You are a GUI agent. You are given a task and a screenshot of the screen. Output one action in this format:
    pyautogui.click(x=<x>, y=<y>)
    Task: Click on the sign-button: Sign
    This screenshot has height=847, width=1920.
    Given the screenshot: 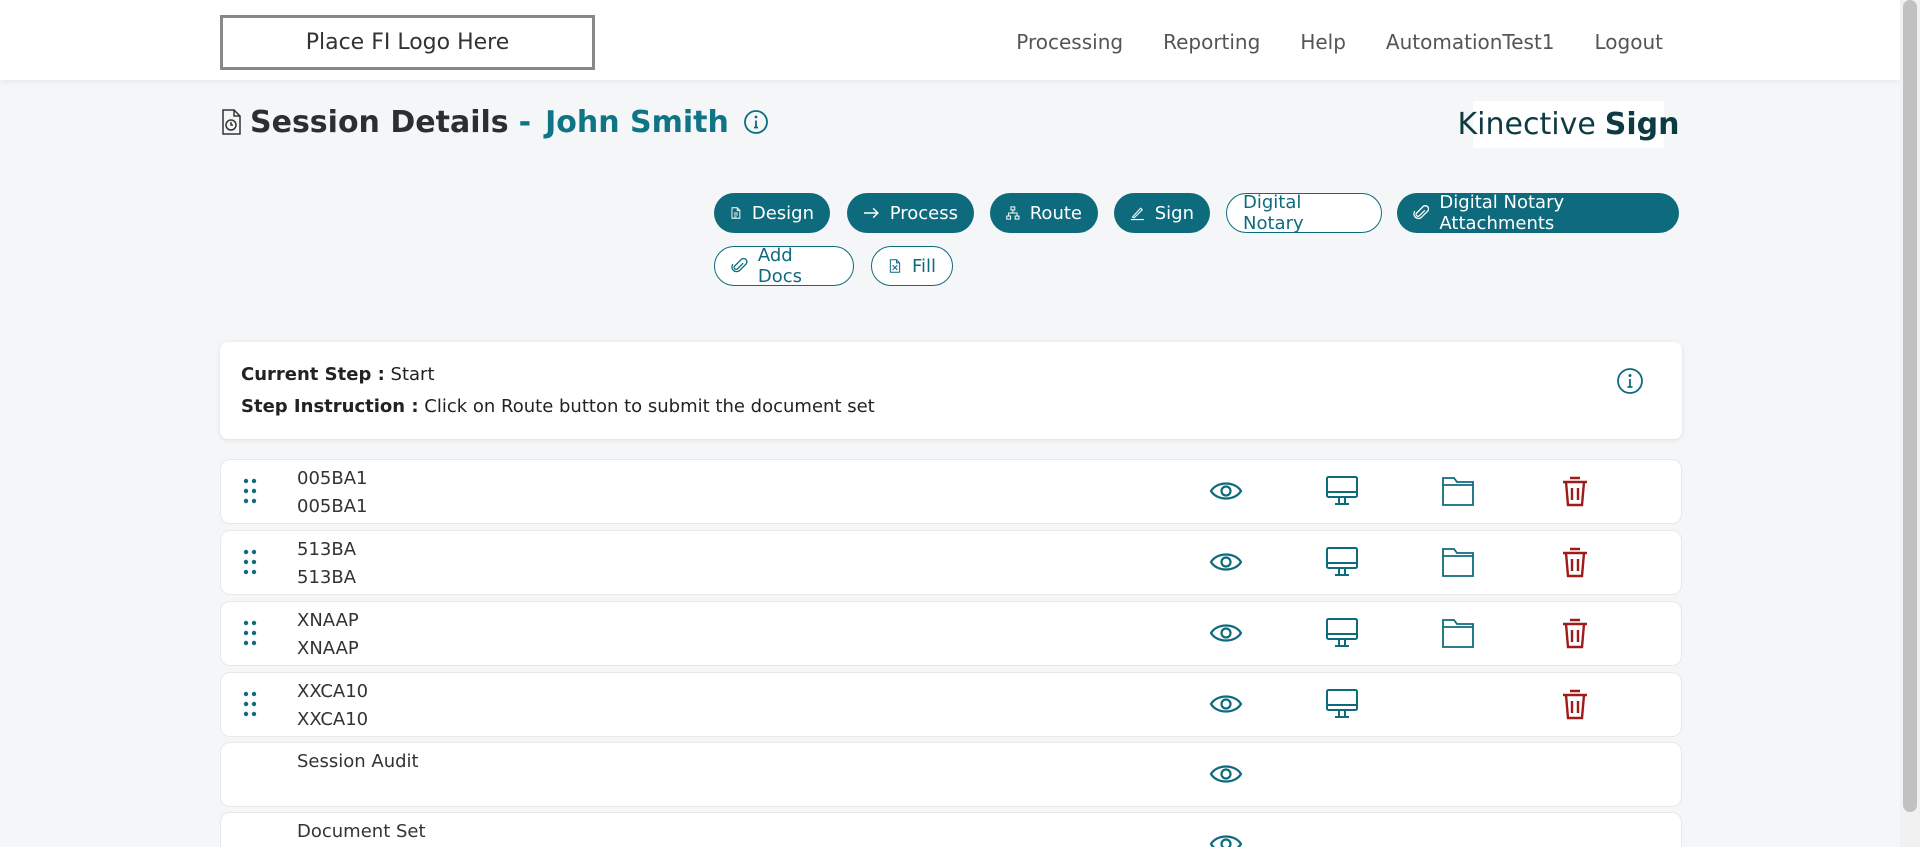 What is the action you would take?
    pyautogui.click(x=1162, y=213)
    